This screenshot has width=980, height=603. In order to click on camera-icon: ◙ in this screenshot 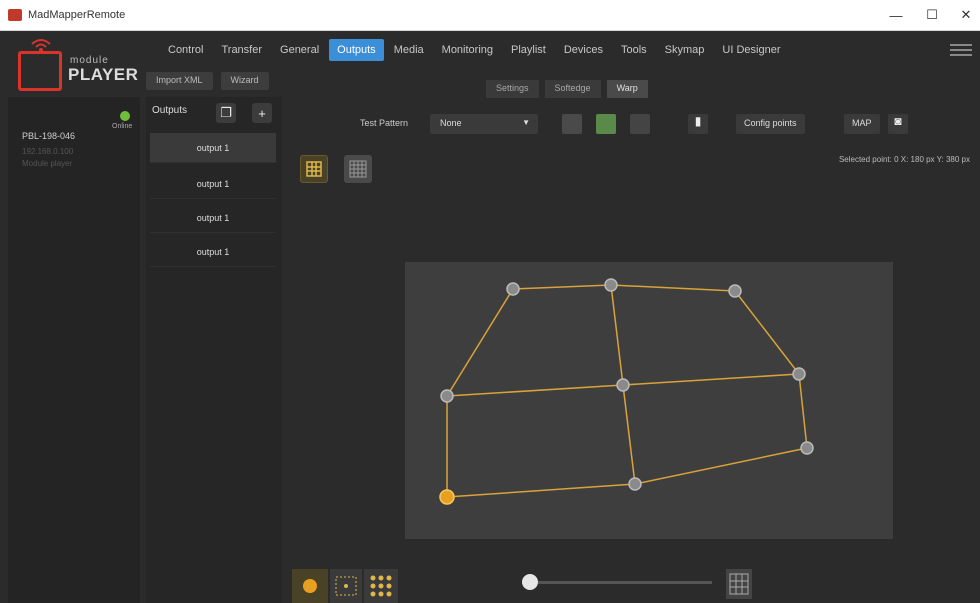, I will do `click(898, 124)`.